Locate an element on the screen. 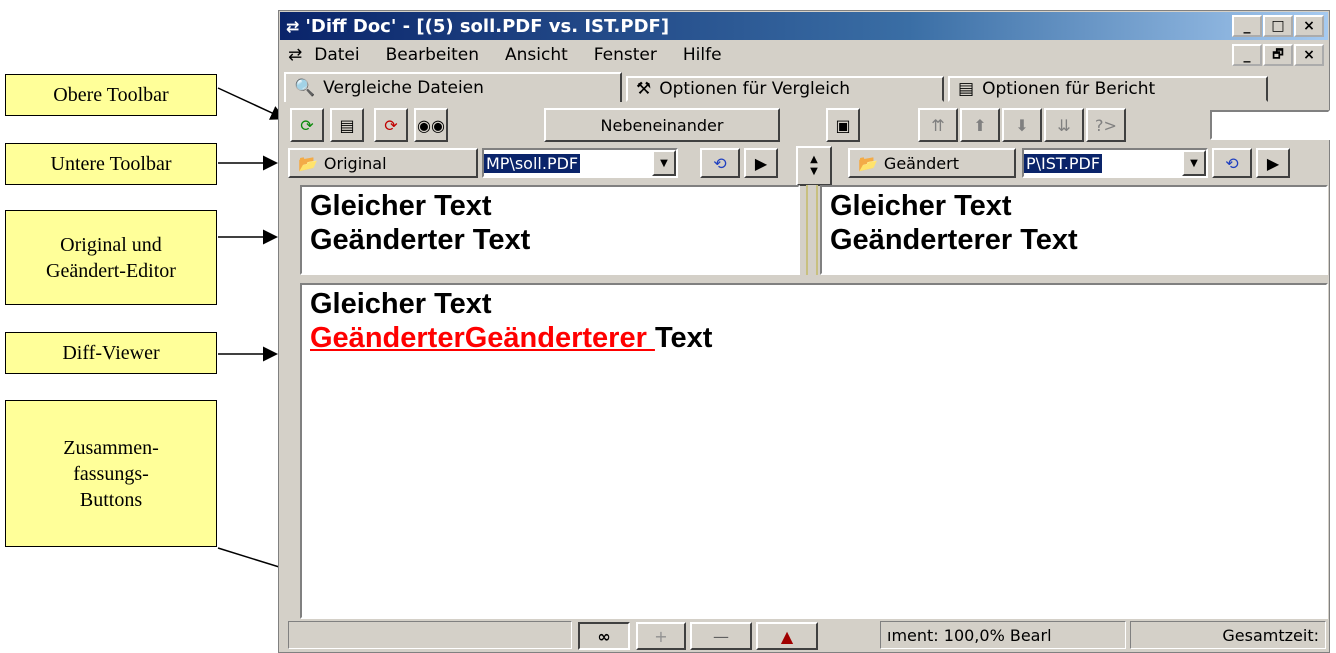 The image size is (1336, 653). doc-close-button: × is located at coordinates (1309, 55).